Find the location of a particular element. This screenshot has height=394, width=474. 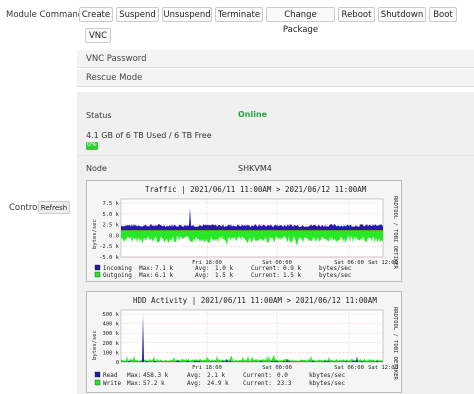

hdd-ytick-label: 500 k is located at coordinates (110, 315).